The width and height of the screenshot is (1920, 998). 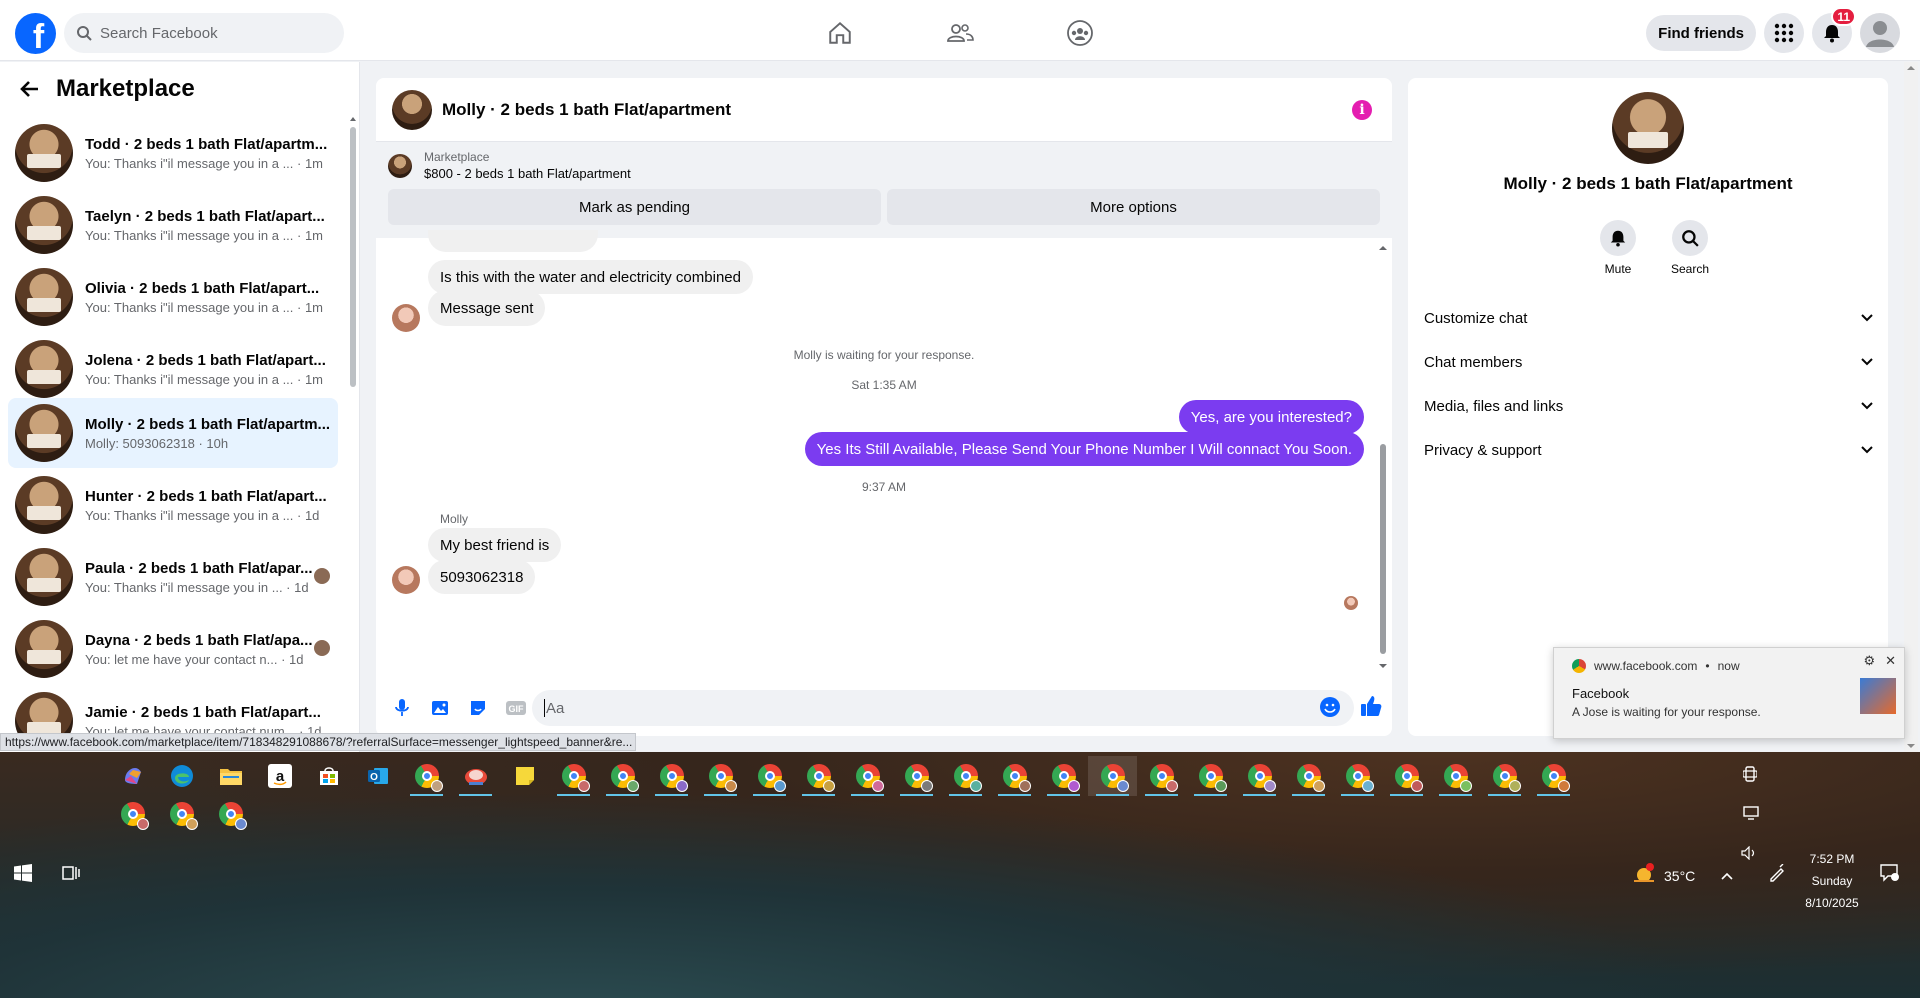 What do you see at coordinates (1649, 406) in the screenshot?
I see `media-files-links-row: Media, files and links` at bounding box center [1649, 406].